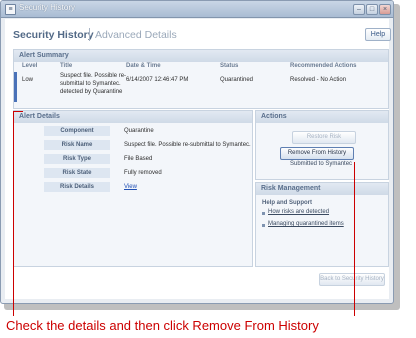 The width and height of the screenshot is (416, 338). What do you see at coordinates (77, 131) in the screenshot?
I see `detail-label-component: Component` at bounding box center [77, 131].